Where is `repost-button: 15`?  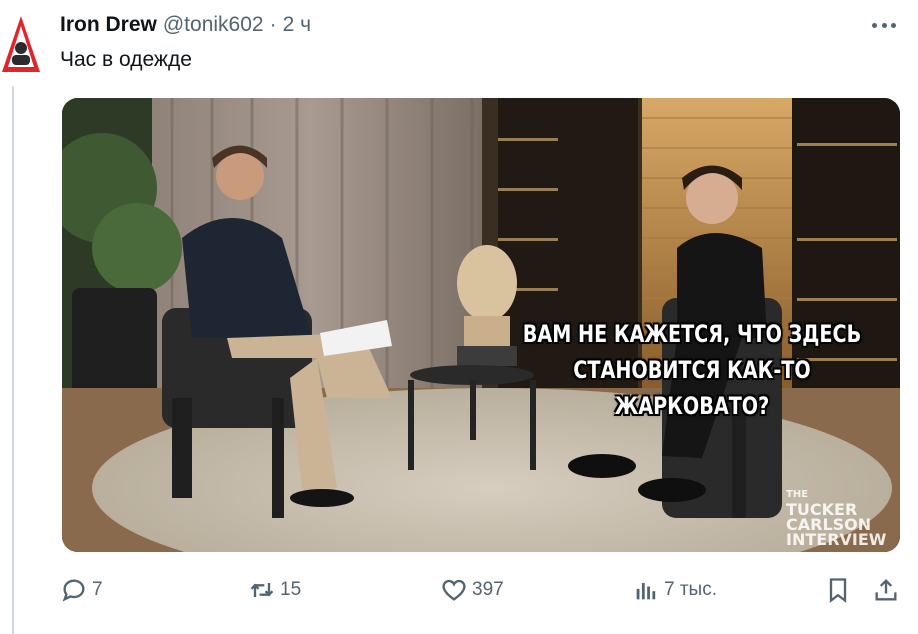
repost-button: 15 is located at coordinates (274, 590).